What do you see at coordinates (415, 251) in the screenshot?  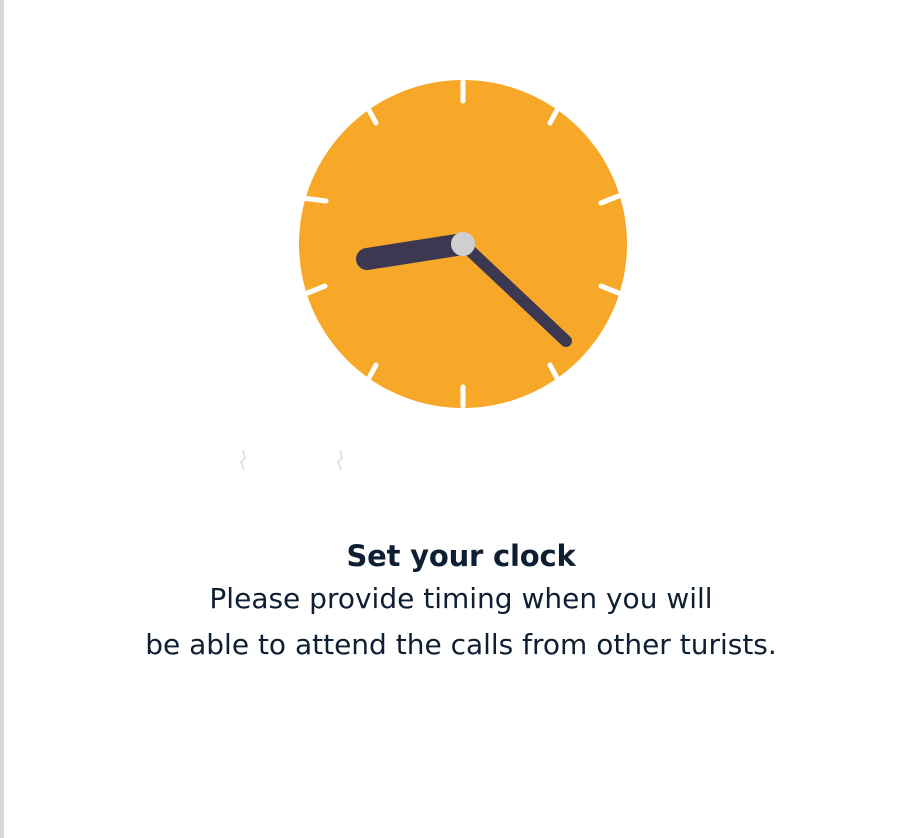 I see `clock-hour-hand` at bounding box center [415, 251].